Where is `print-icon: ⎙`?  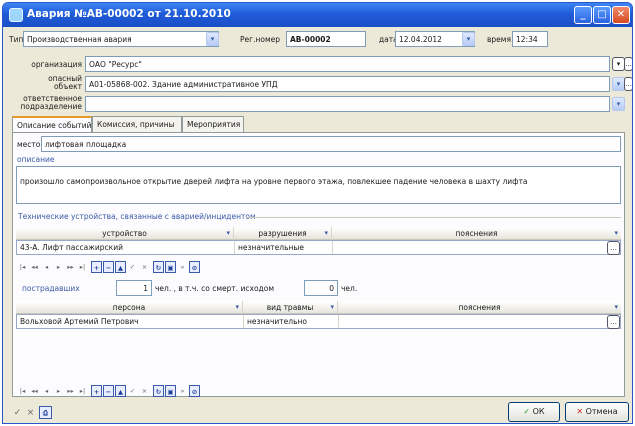
print-icon: ⎙ is located at coordinates (45, 412).